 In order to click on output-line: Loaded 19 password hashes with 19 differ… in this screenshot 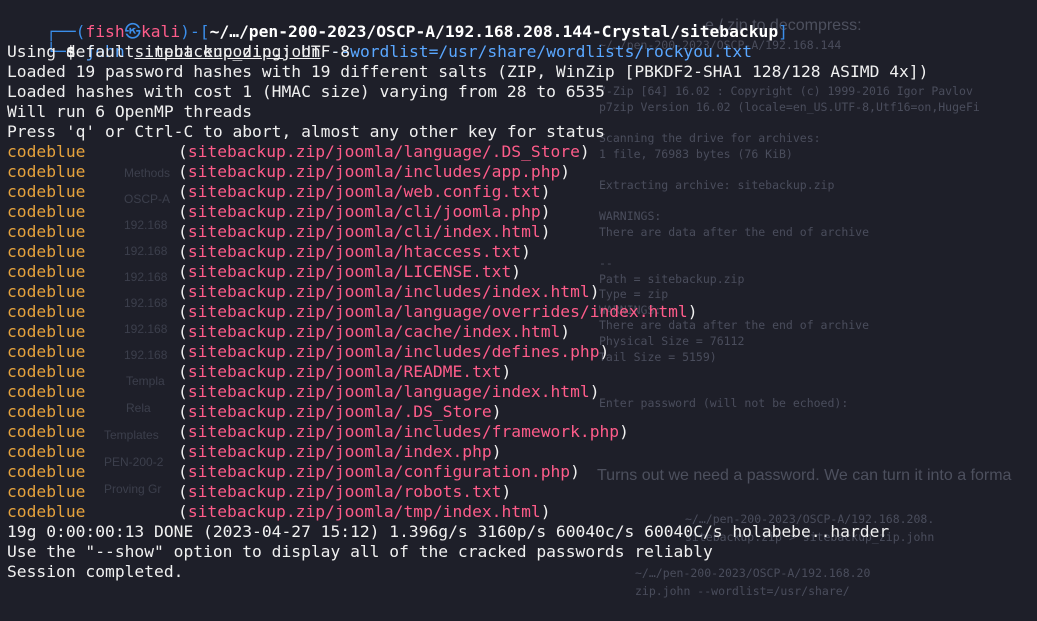, I will do `click(468, 71)`.